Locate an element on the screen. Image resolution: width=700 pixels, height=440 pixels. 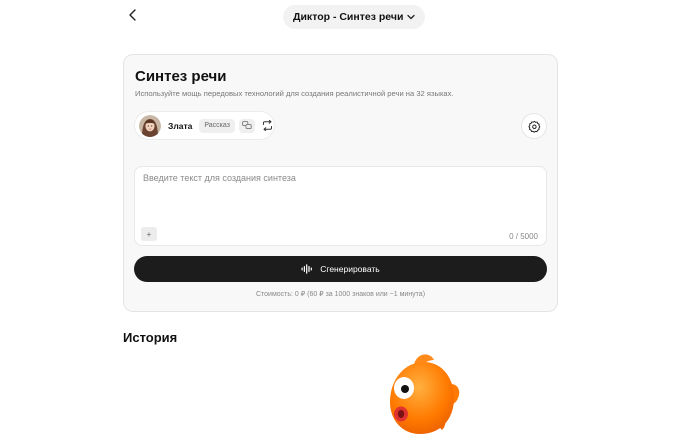
model-selector-label: Диктор - Синтез речи is located at coordinates (348, 17).